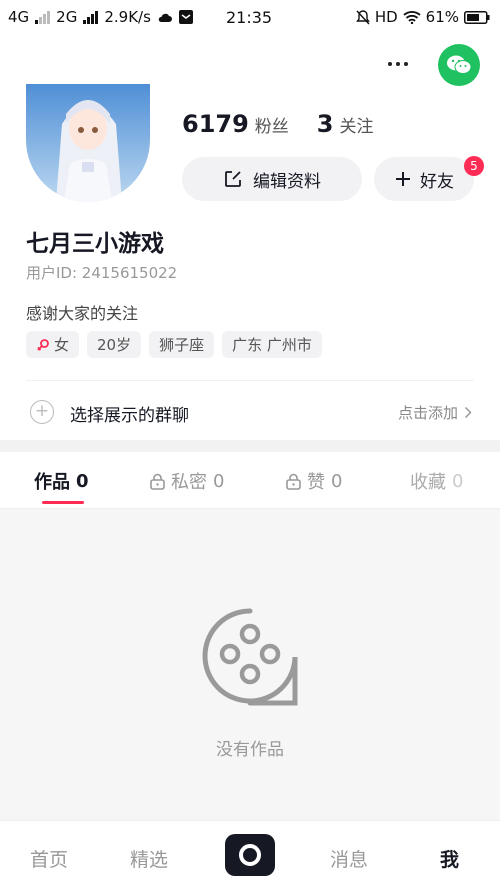 This screenshot has width=500, height=890. Describe the element at coordinates (63, 502) in the screenshot. I see `active-tab-indicator` at that location.